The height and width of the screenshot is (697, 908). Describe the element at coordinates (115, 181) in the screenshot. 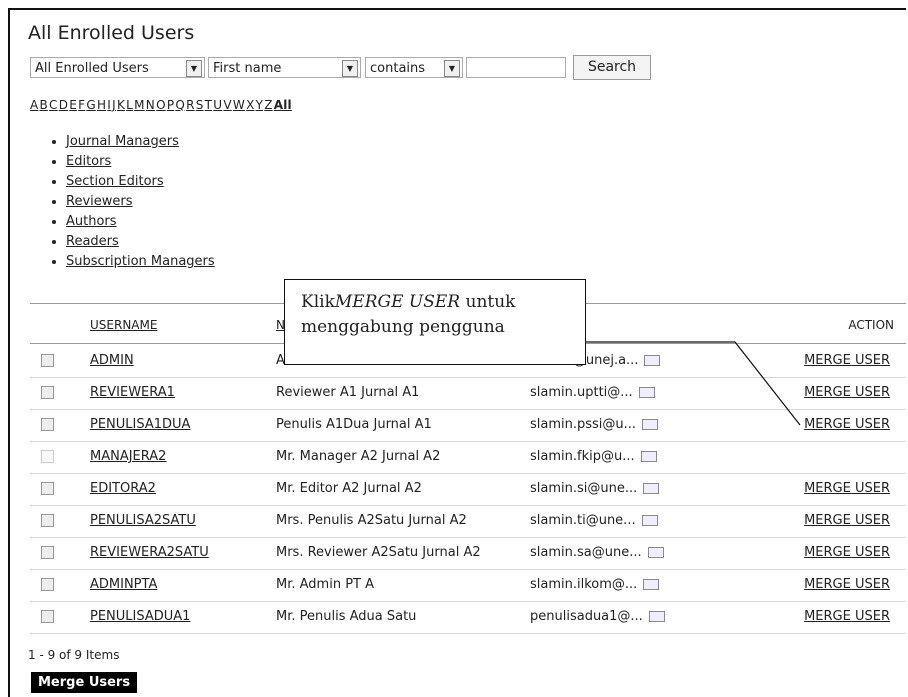

I see `role-link: Section Editors` at that location.